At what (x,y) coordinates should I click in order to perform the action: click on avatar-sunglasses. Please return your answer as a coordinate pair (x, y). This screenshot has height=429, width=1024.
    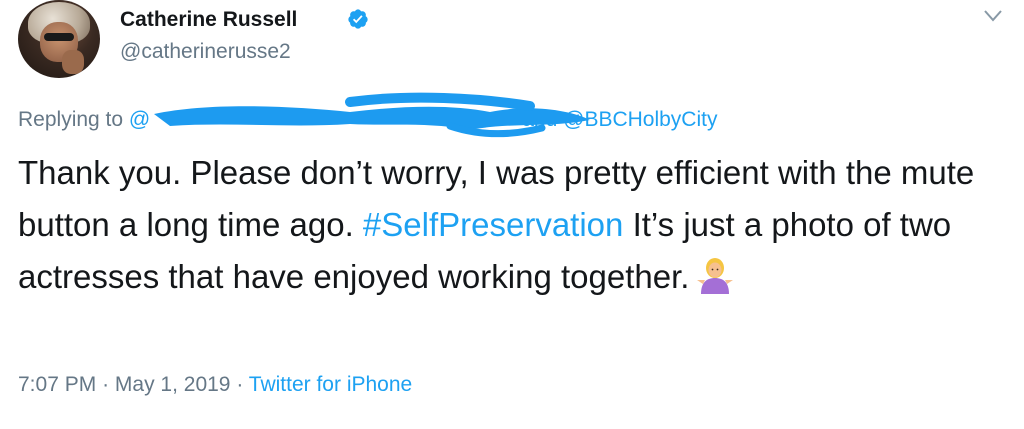
    Looking at the image, I should click on (59, 37).